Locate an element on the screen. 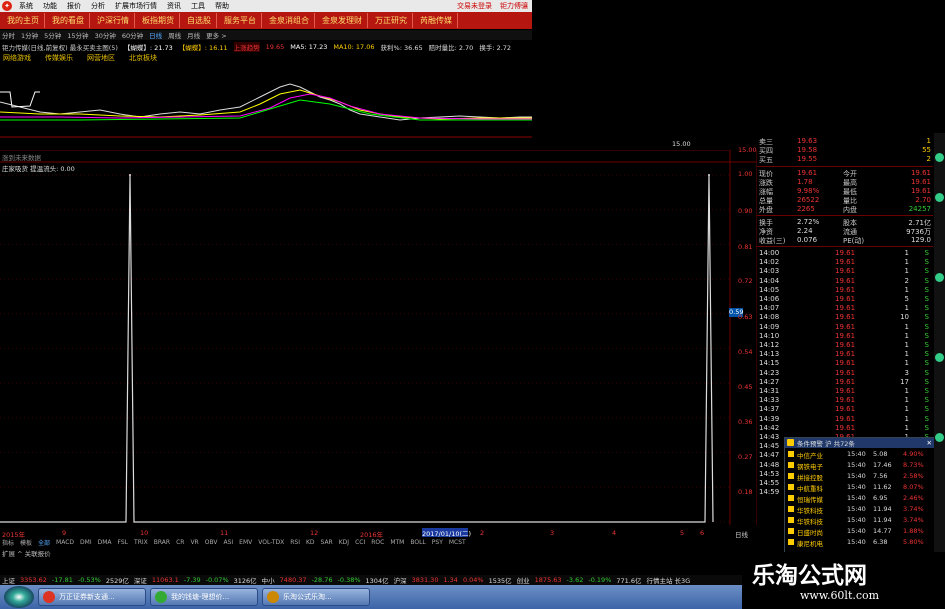 This screenshot has width=945, height=609. indicator-tab: MTM is located at coordinates (397, 542).